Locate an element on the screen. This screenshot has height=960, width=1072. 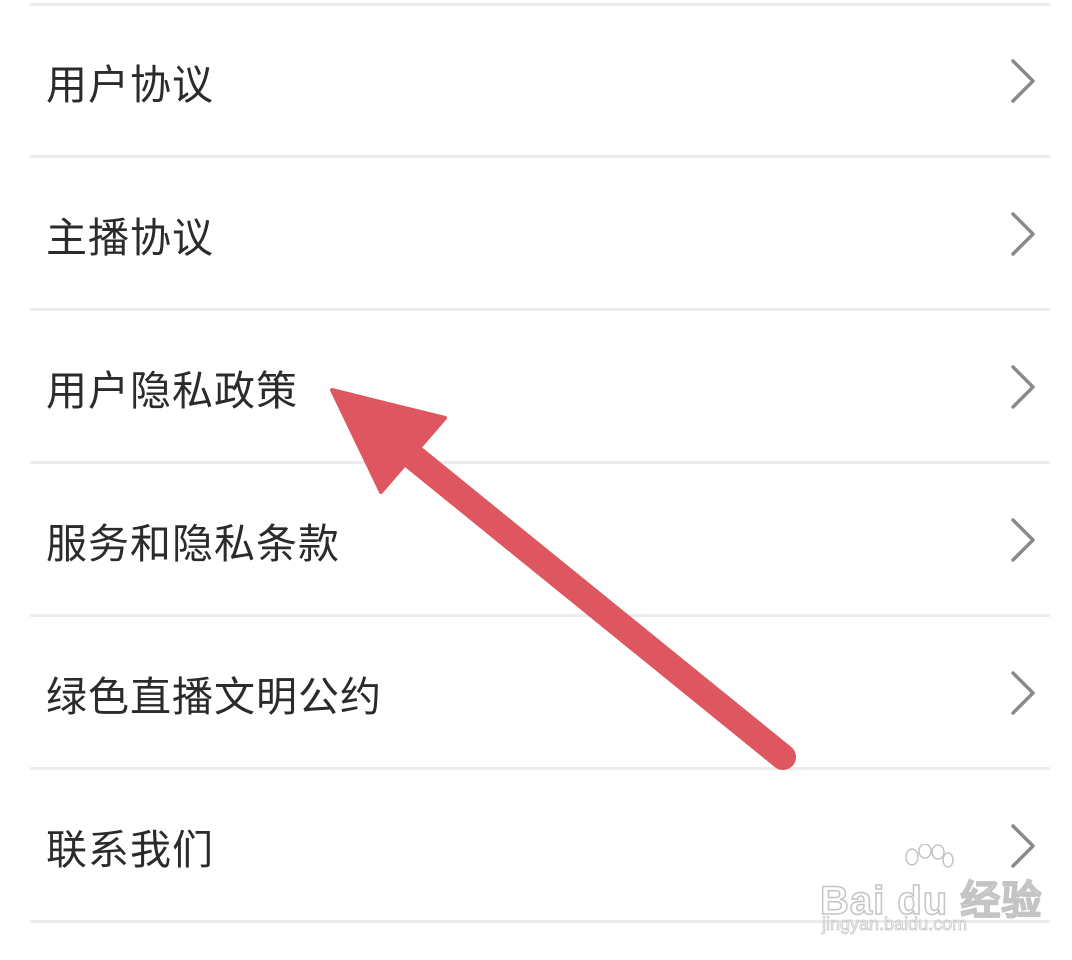
menu-item-label: 绿色直播文明公约 is located at coordinates (214, 697).